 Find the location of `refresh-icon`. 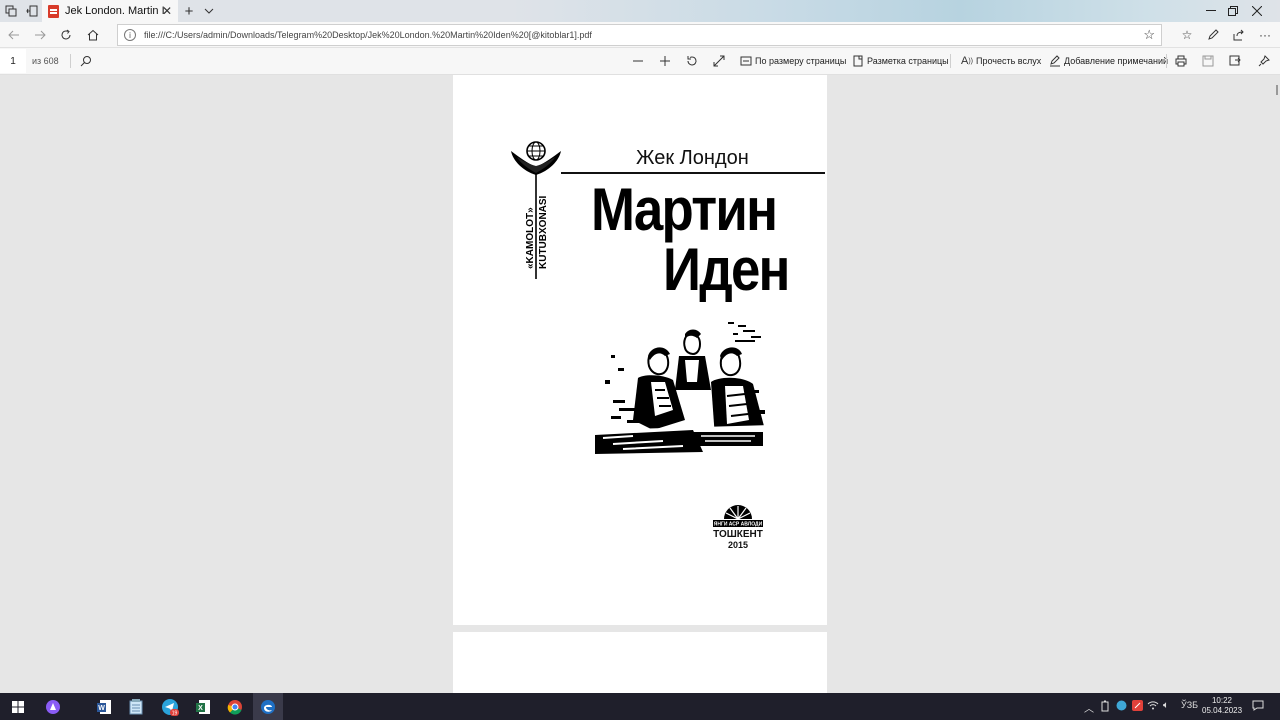

refresh-icon is located at coordinates (66, 35).